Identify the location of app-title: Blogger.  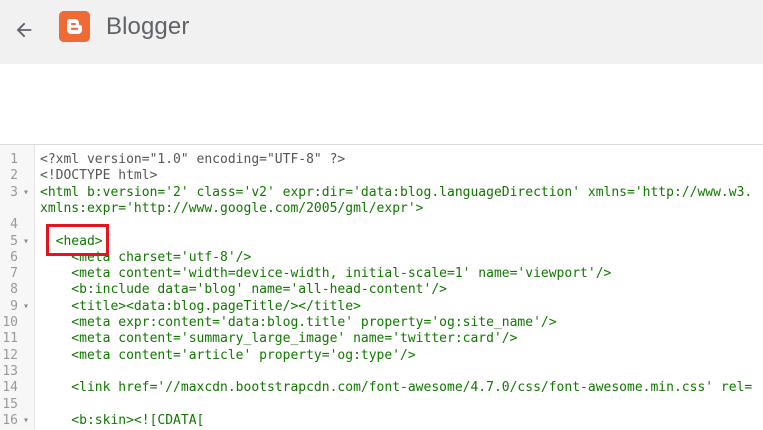
(148, 26).